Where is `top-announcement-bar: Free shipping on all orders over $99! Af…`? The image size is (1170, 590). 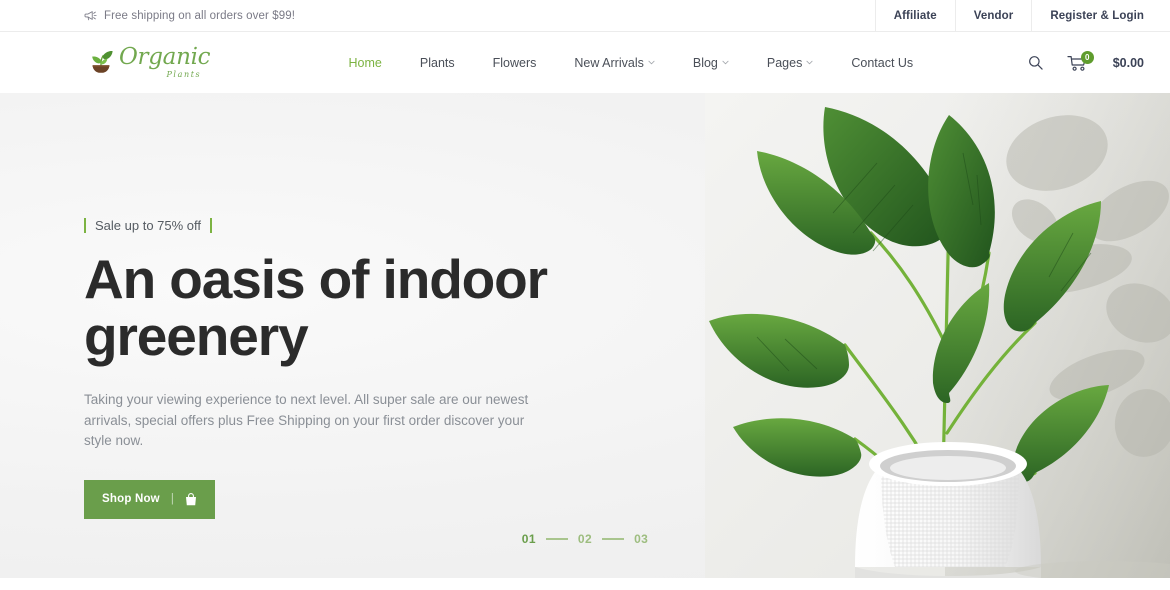 top-announcement-bar: Free shipping on all orders over $99! Af… is located at coordinates (585, 16).